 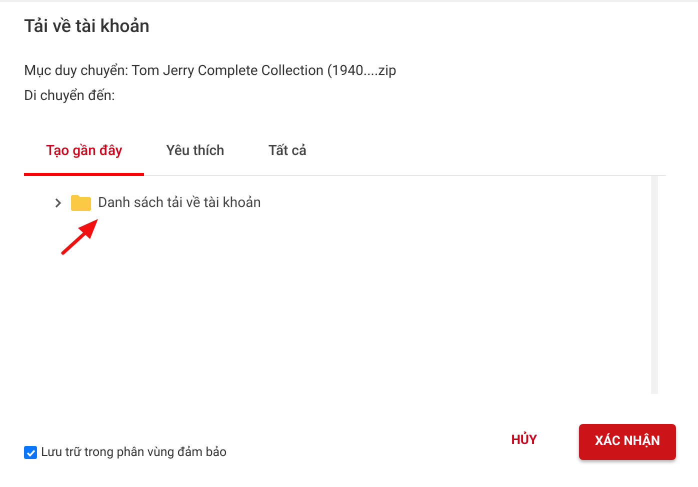 What do you see at coordinates (134, 452) in the screenshot?
I see `checkbox-label: Lưu trữ trong phân vùng đảm bảo` at bounding box center [134, 452].